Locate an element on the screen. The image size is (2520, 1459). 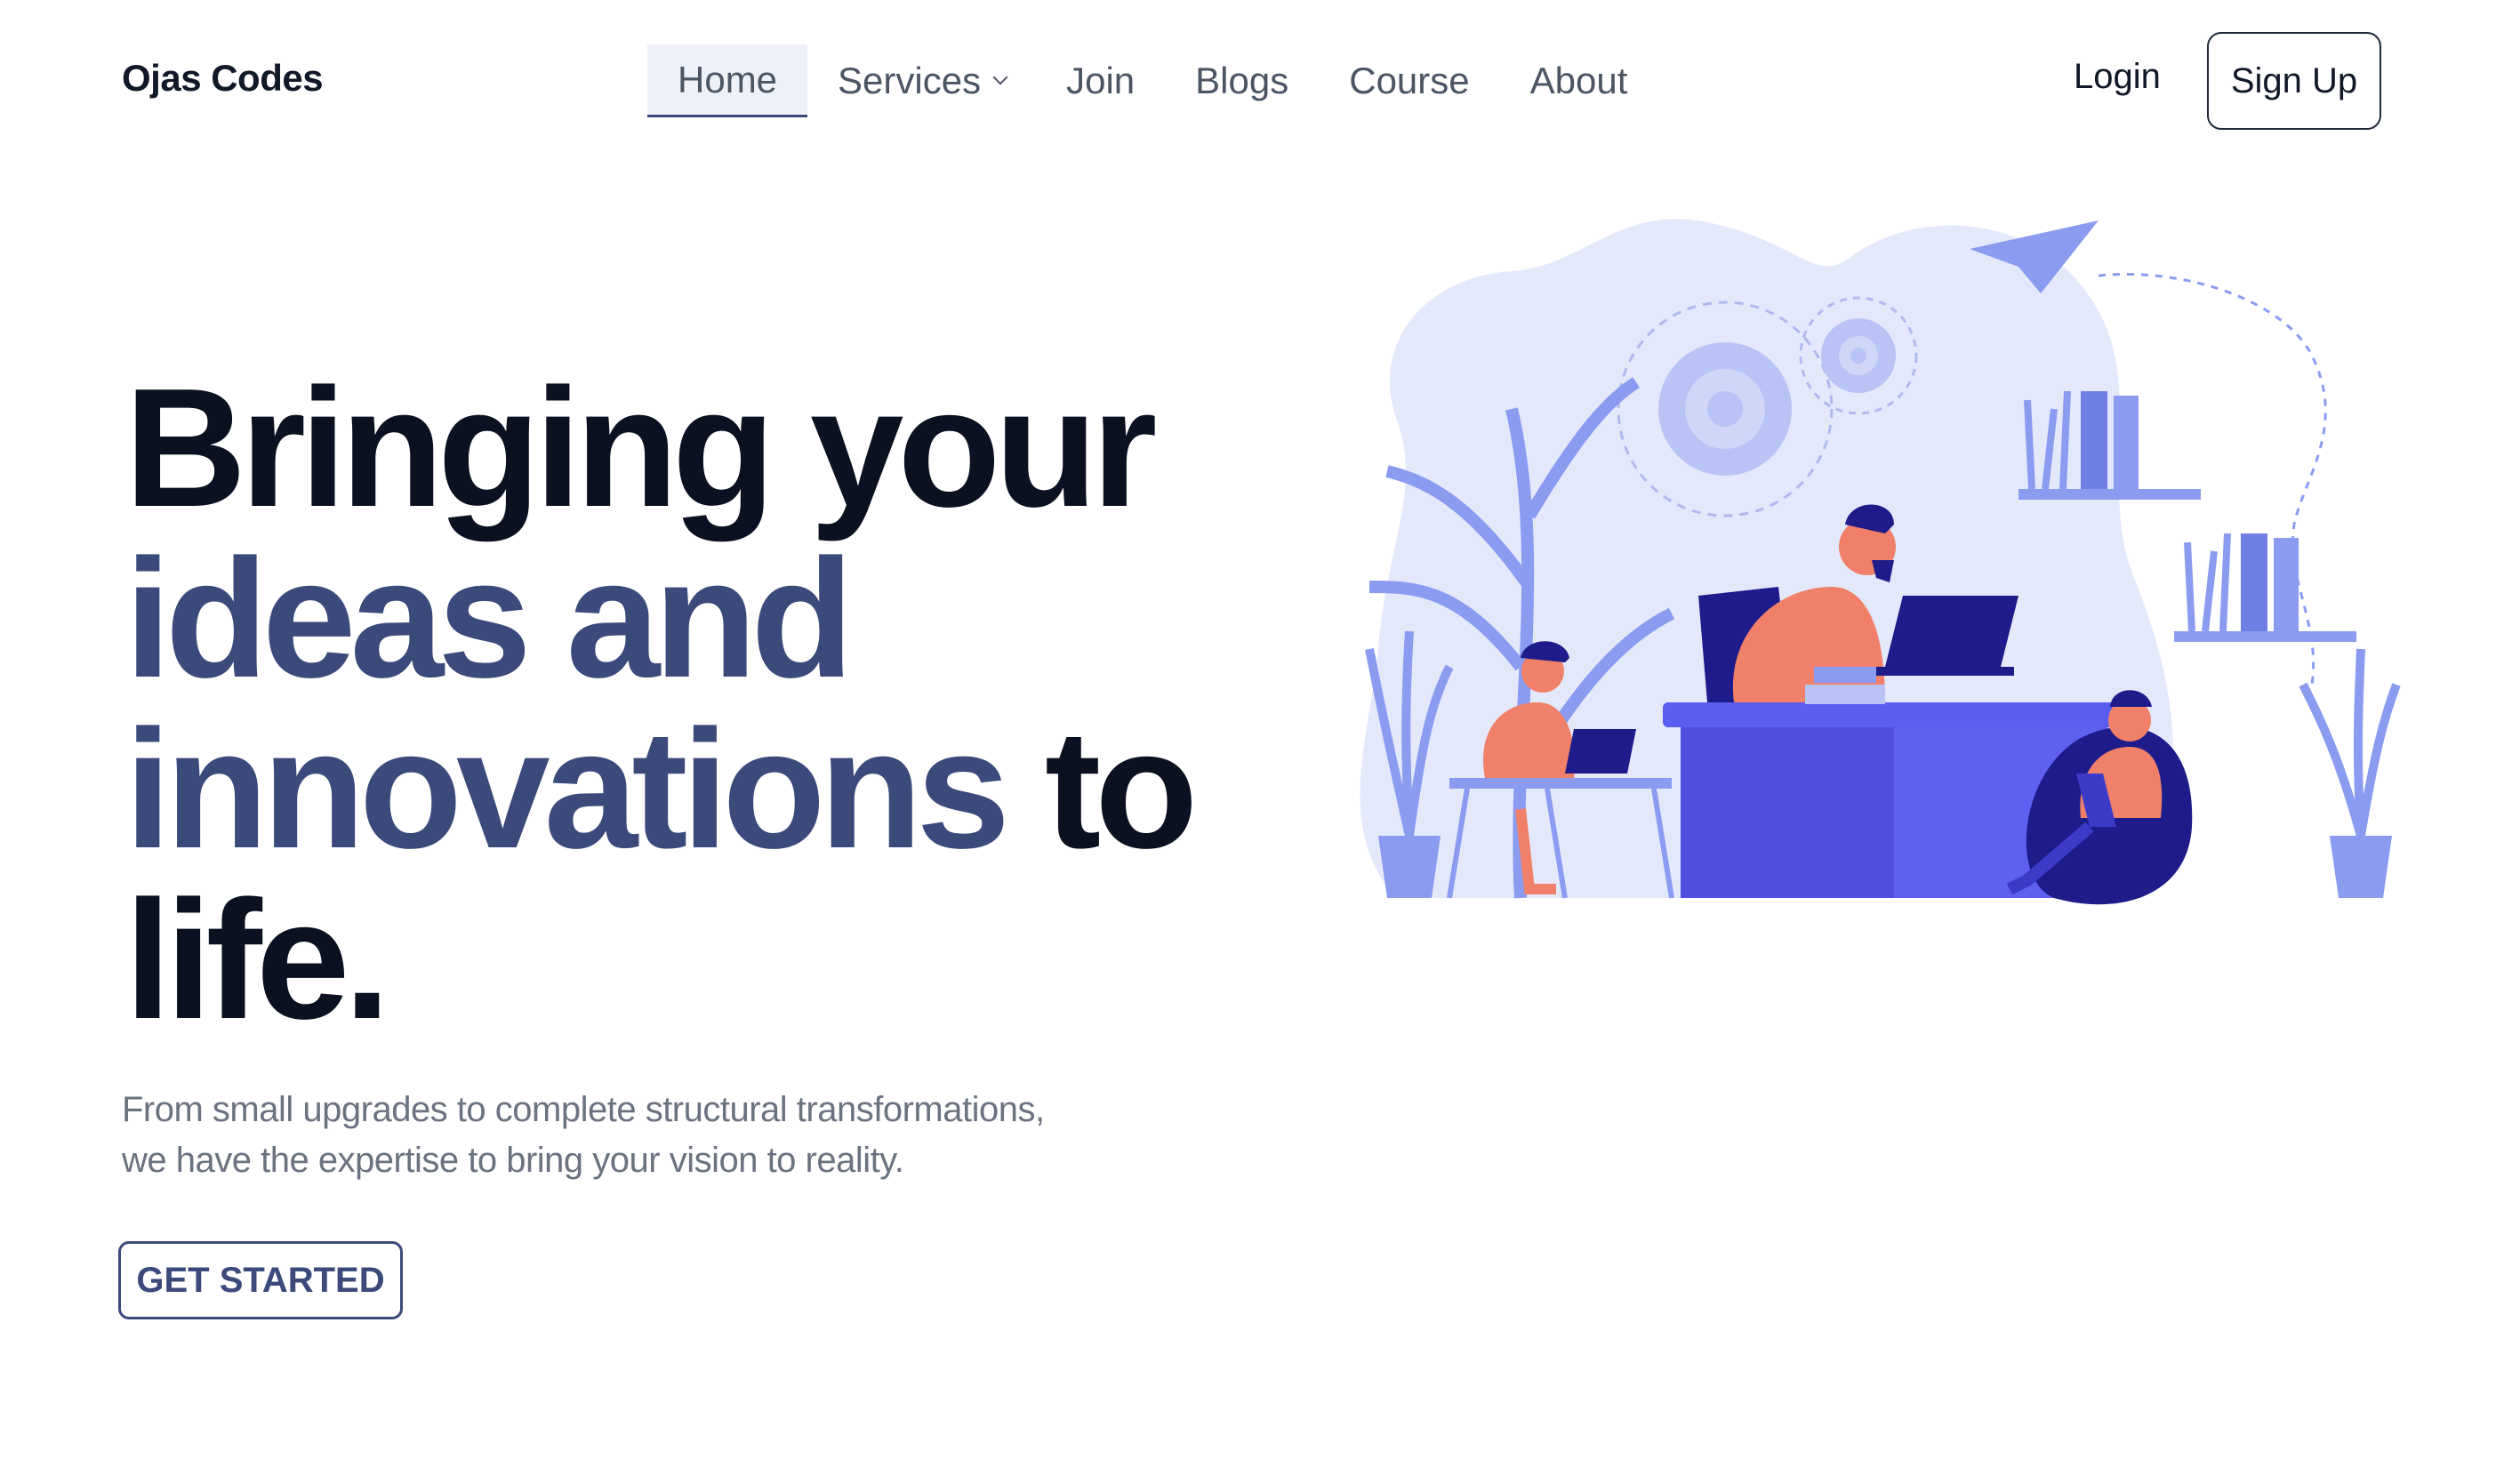
nav-item-blogs: Blogs is located at coordinates (1242, 80).